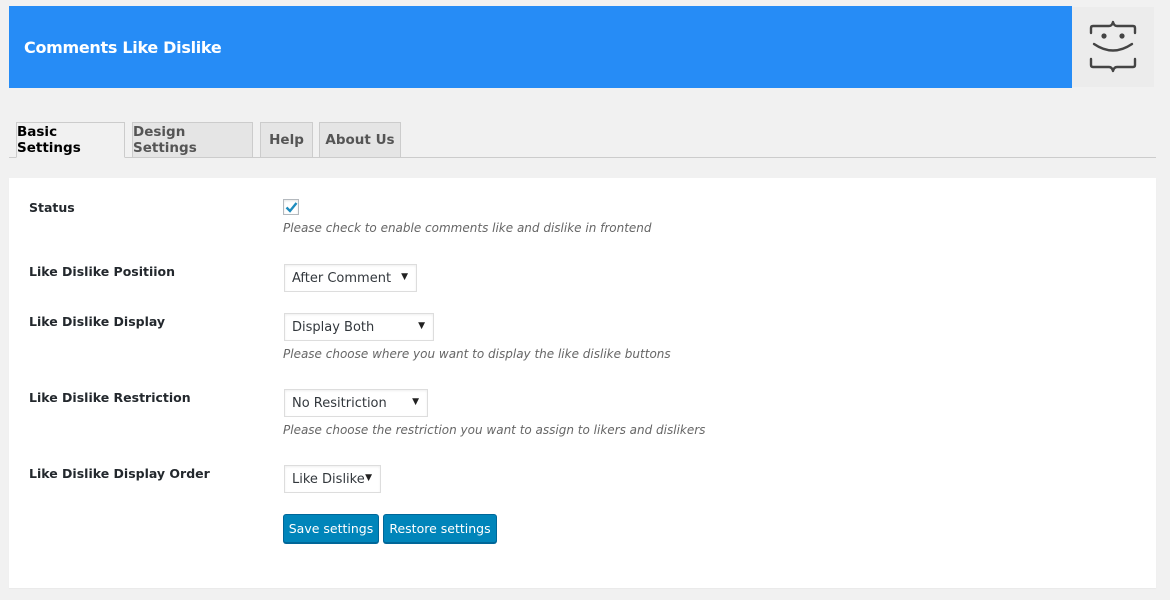 The width and height of the screenshot is (1170, 600). I want to click on display-order-select-value: Like Dislike, so click(328, 479).